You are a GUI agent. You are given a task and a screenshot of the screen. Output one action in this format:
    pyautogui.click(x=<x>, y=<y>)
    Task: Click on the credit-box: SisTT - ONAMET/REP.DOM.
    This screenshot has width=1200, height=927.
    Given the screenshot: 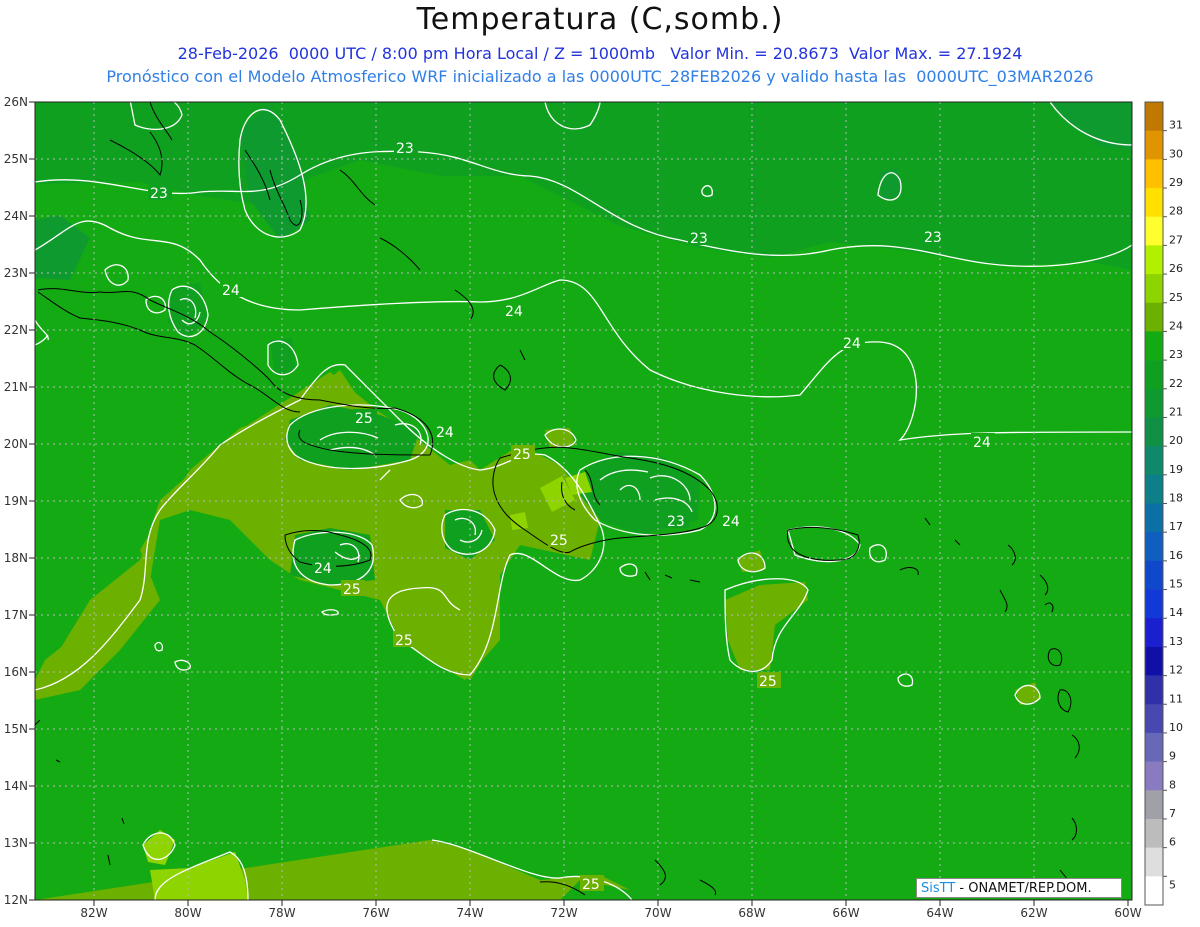 What is the action you would take?
    pyautogui.click(x=1019, y=888)
    